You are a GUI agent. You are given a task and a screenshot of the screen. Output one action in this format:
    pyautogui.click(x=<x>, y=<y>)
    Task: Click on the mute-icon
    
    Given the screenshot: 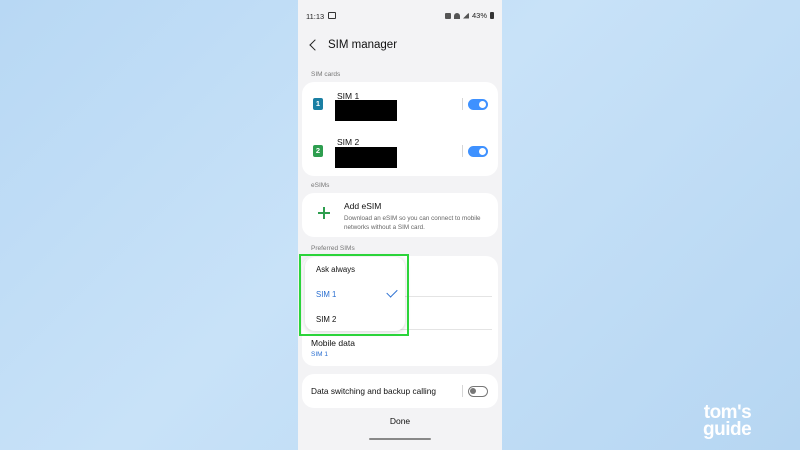 What is the action you would take?
    pyautogui.click(x=447, y=15)
    